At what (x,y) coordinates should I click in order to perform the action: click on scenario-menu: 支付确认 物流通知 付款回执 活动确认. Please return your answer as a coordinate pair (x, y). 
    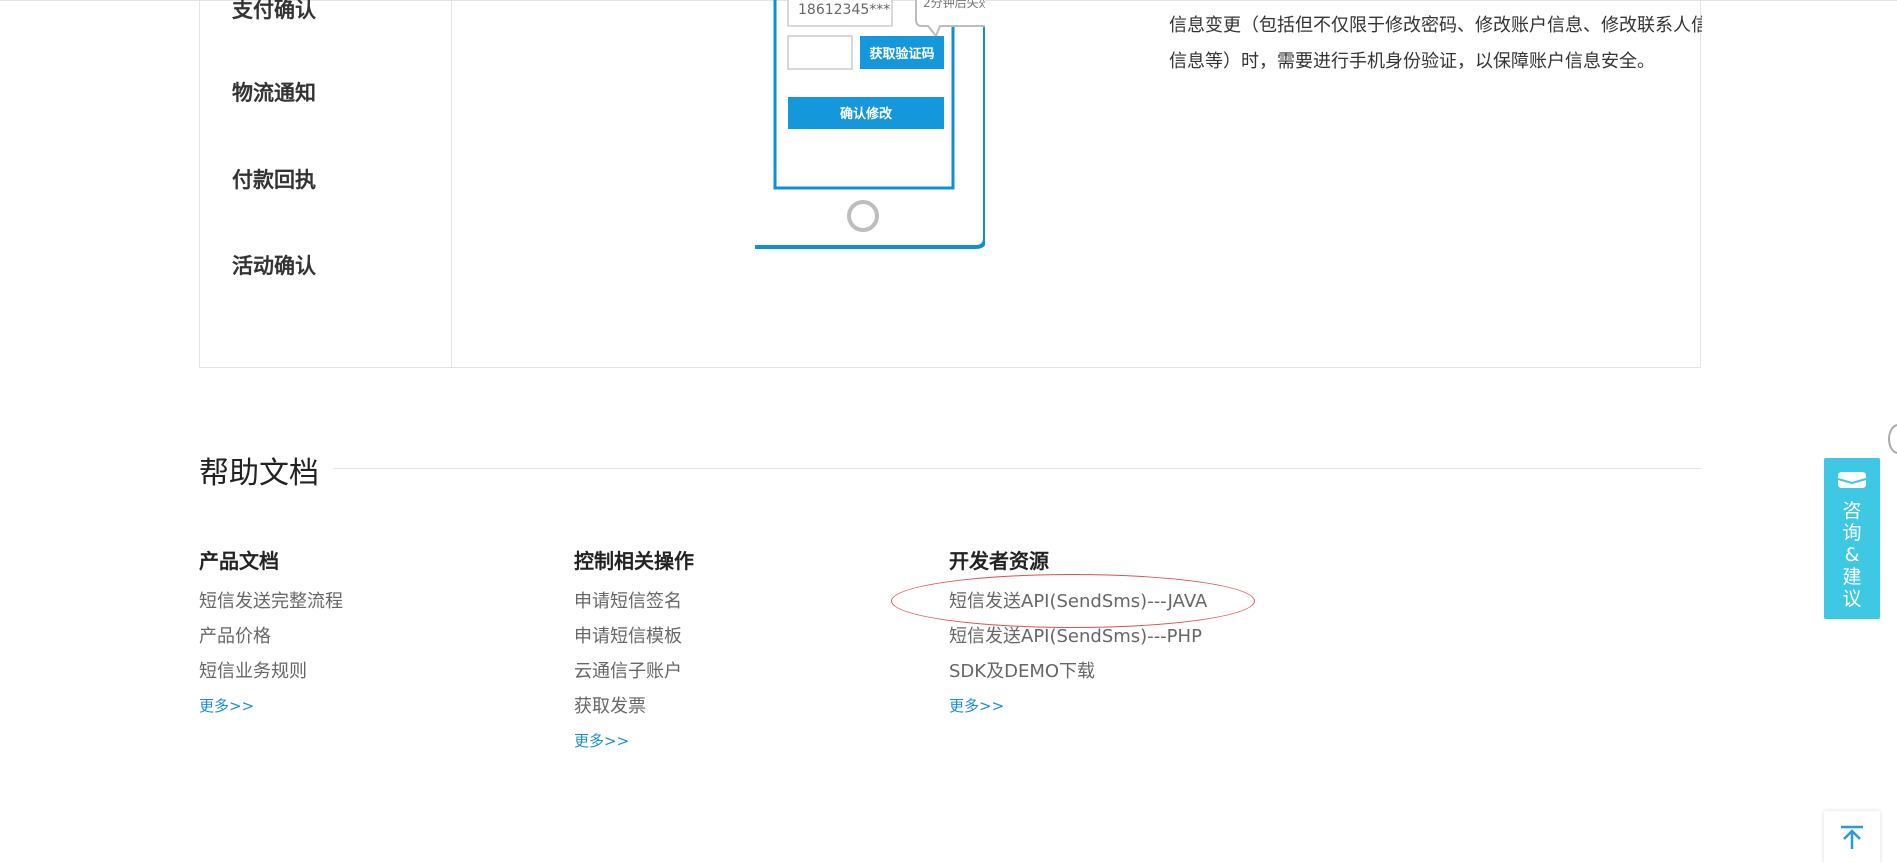
    Looking at the image, I should click on (326, 183).